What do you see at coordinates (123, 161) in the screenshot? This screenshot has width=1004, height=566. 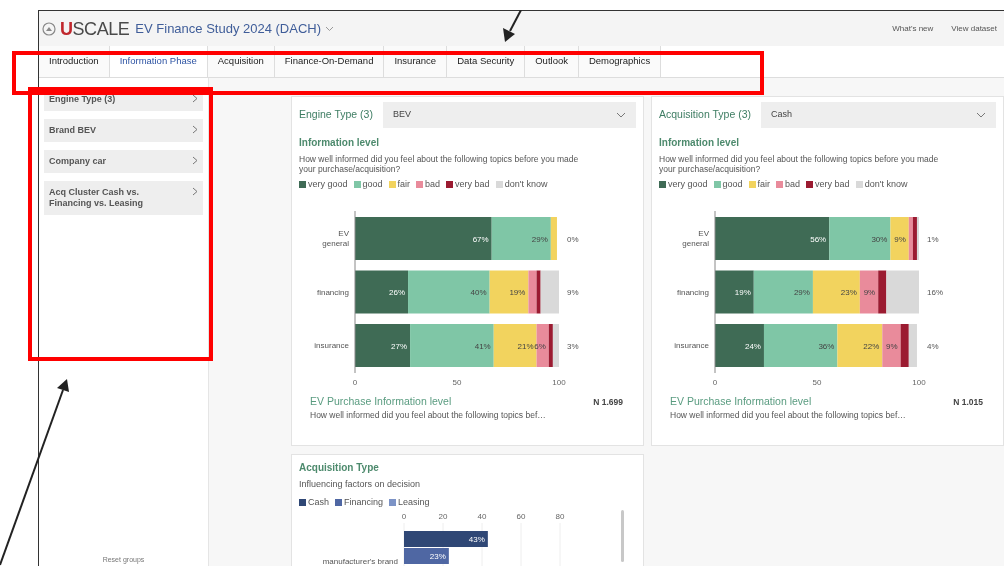 I see `sidebar-item: Company car` at bounding box center [123, 161].